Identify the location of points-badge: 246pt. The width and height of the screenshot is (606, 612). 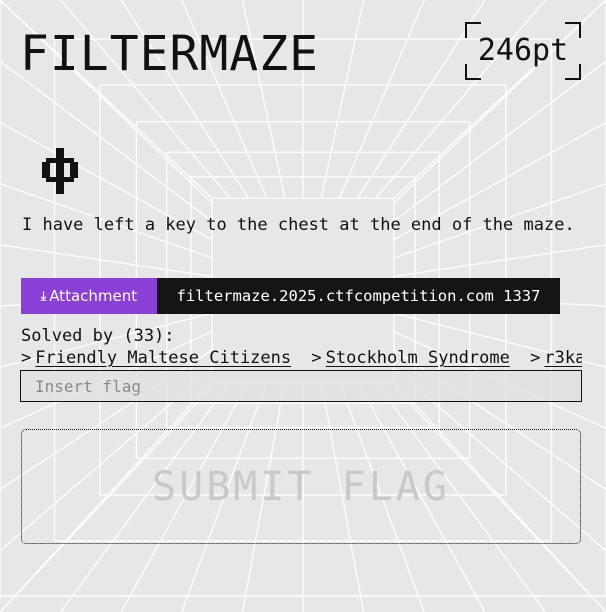
(523, 51).